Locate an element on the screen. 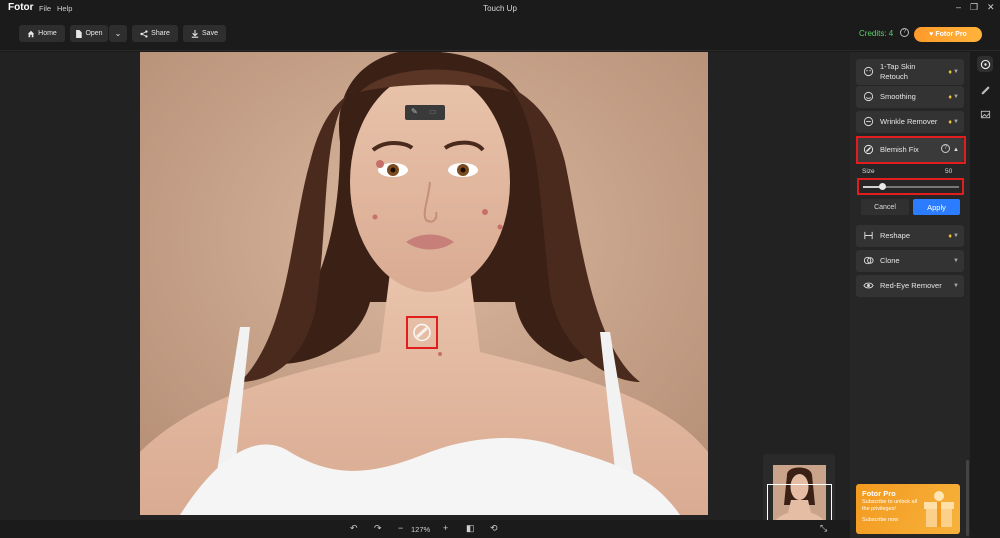 The image size is (1000, 538). minimize-icon: – is located at coordinates (958, 7).